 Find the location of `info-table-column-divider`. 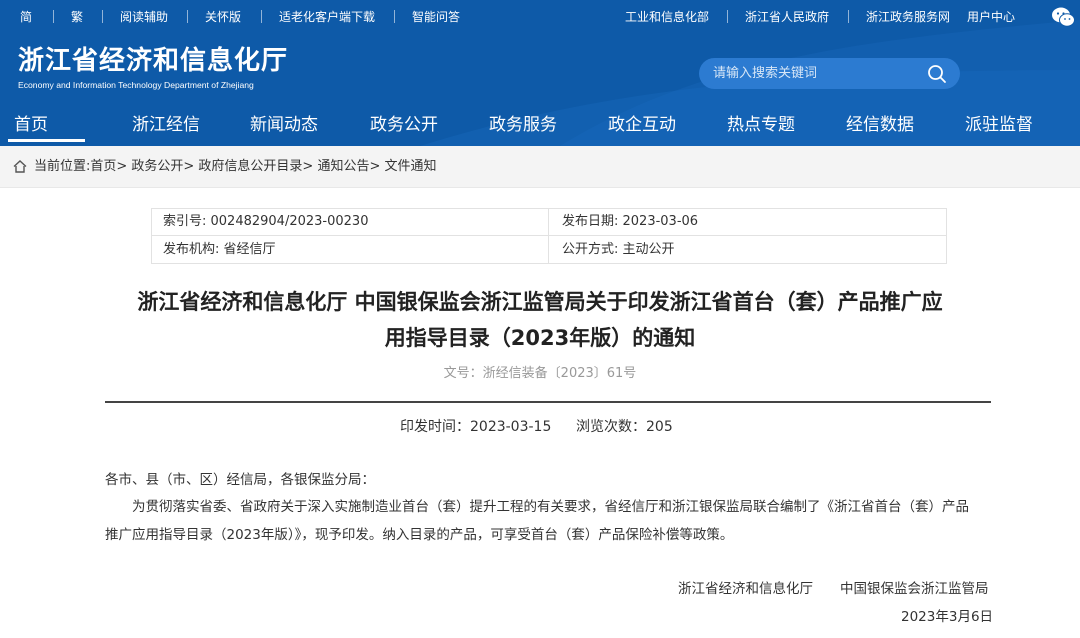

info-table-column-divider is located at coordinates (548, 236).